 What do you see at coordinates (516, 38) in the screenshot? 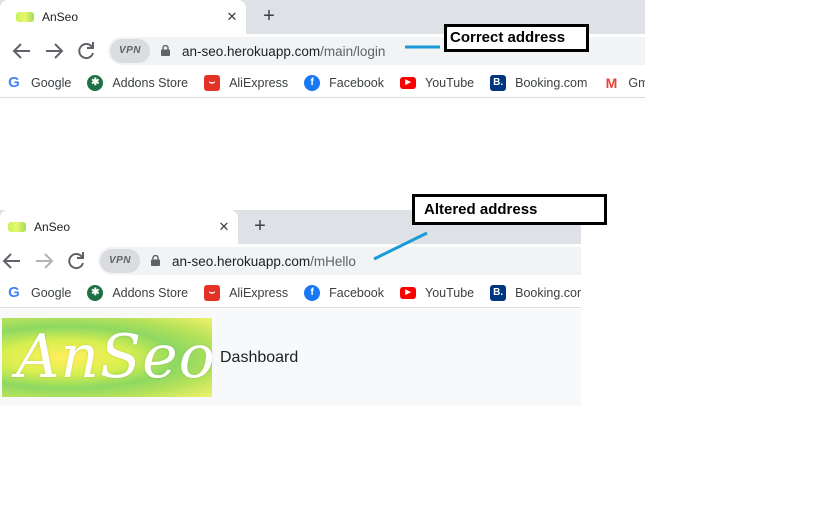
I see `callout-correct-address: Correct address` at bounding box center [516, 38].